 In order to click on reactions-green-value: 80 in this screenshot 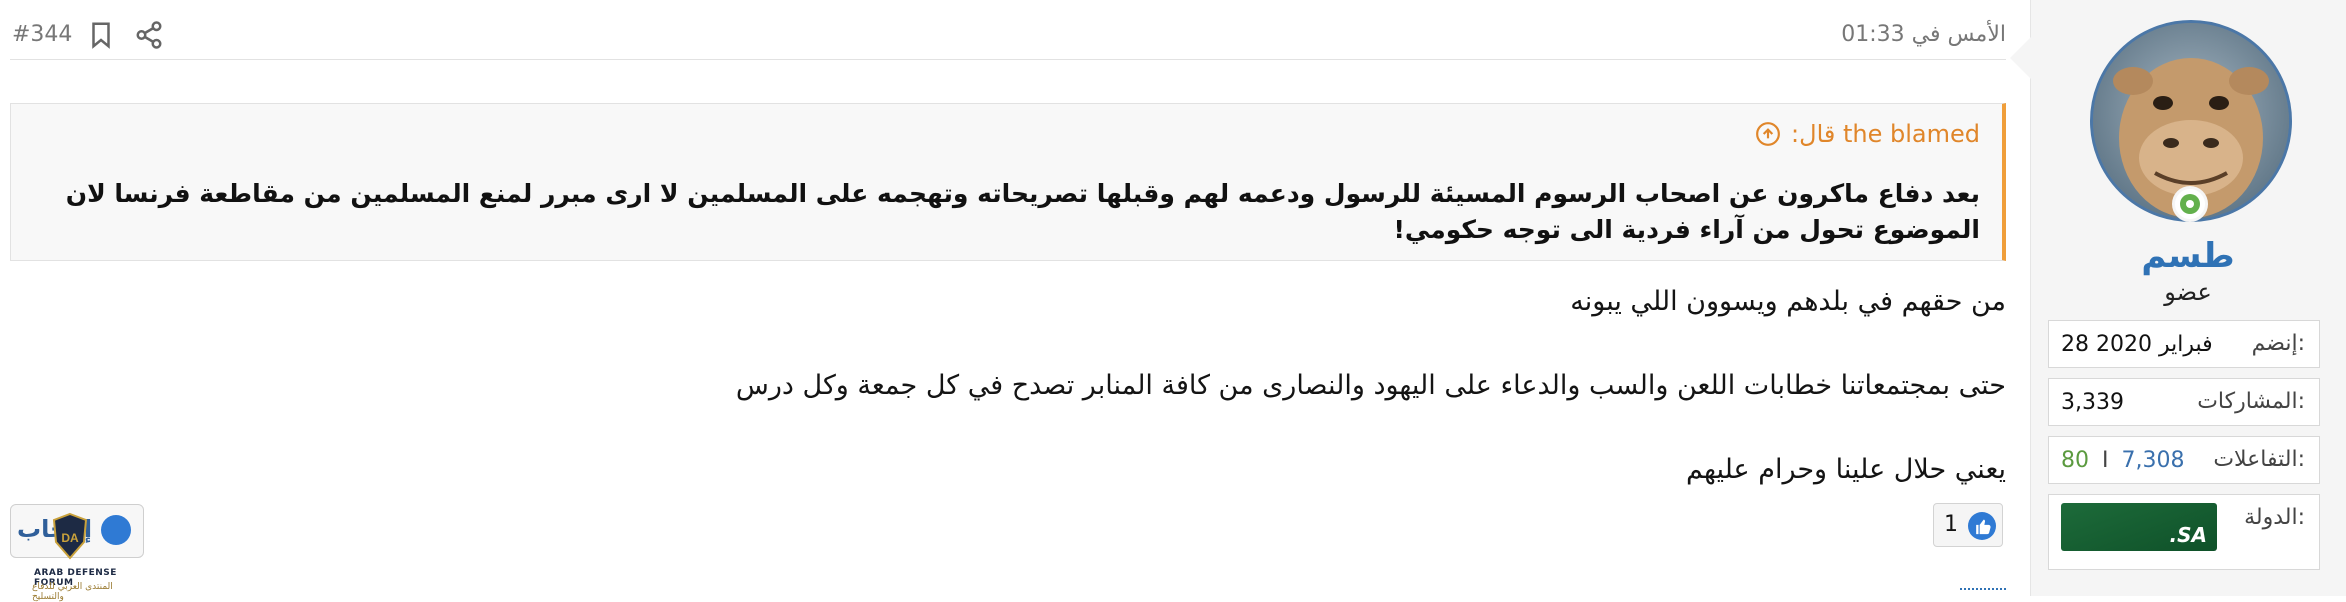, I will do `click(2075, 460)`.